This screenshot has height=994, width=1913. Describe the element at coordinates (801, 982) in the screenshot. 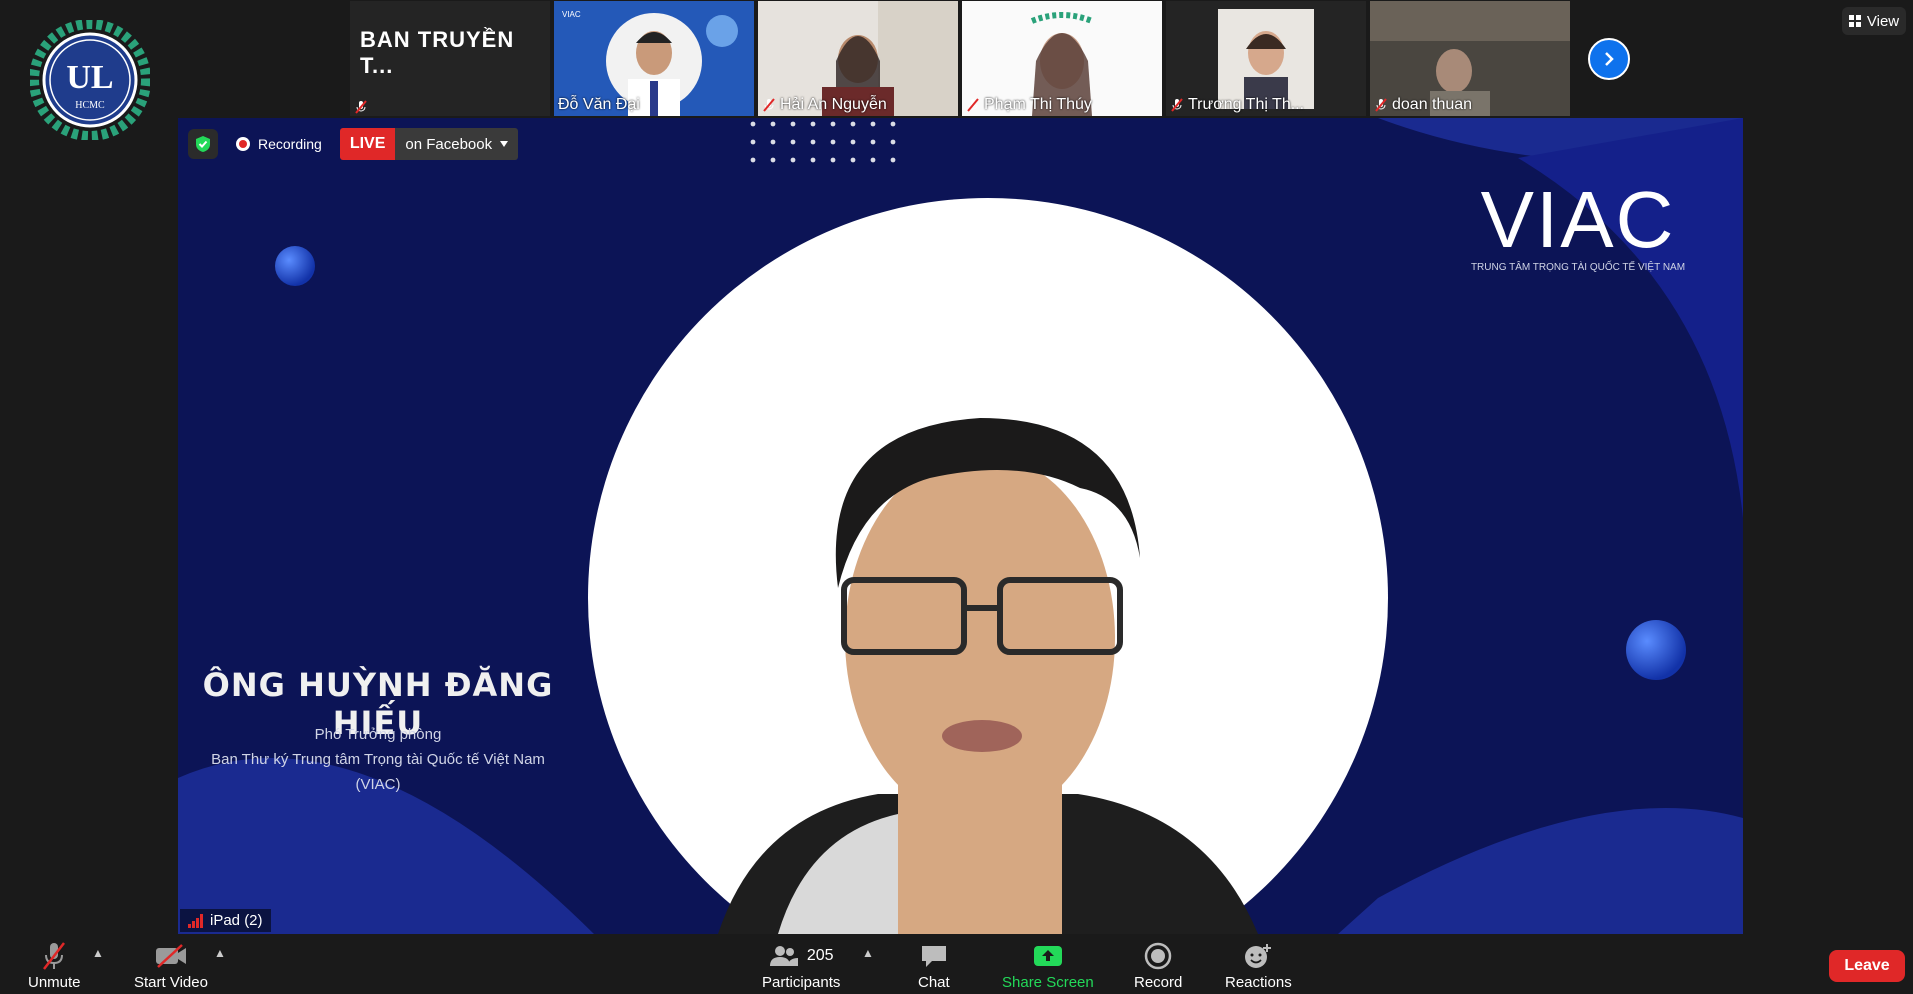

I see `participants-label: Participants` at that location.